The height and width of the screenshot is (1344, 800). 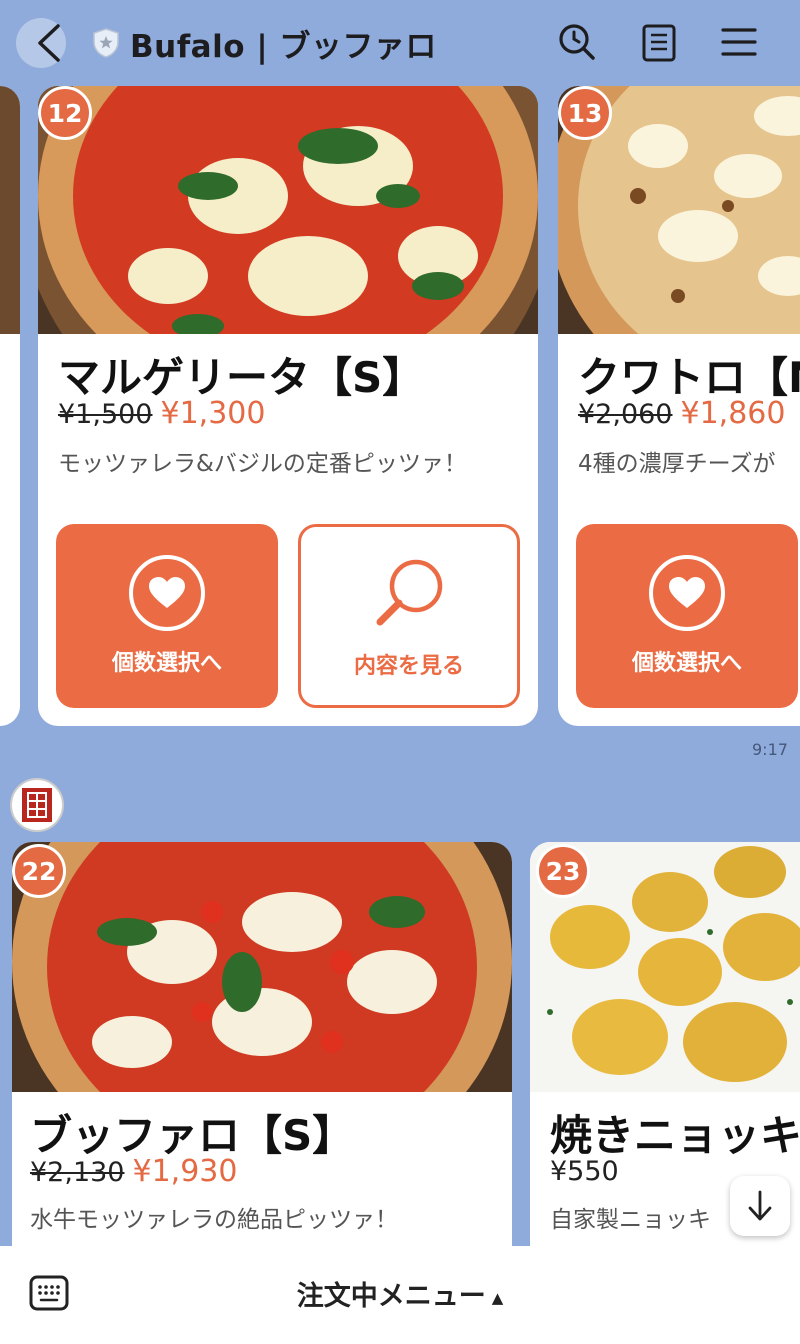 What do you see at coordinates (497, 1297) in the screenshot?
I see `caret-up-icon: ▲` at bounding box center [497, 1297].